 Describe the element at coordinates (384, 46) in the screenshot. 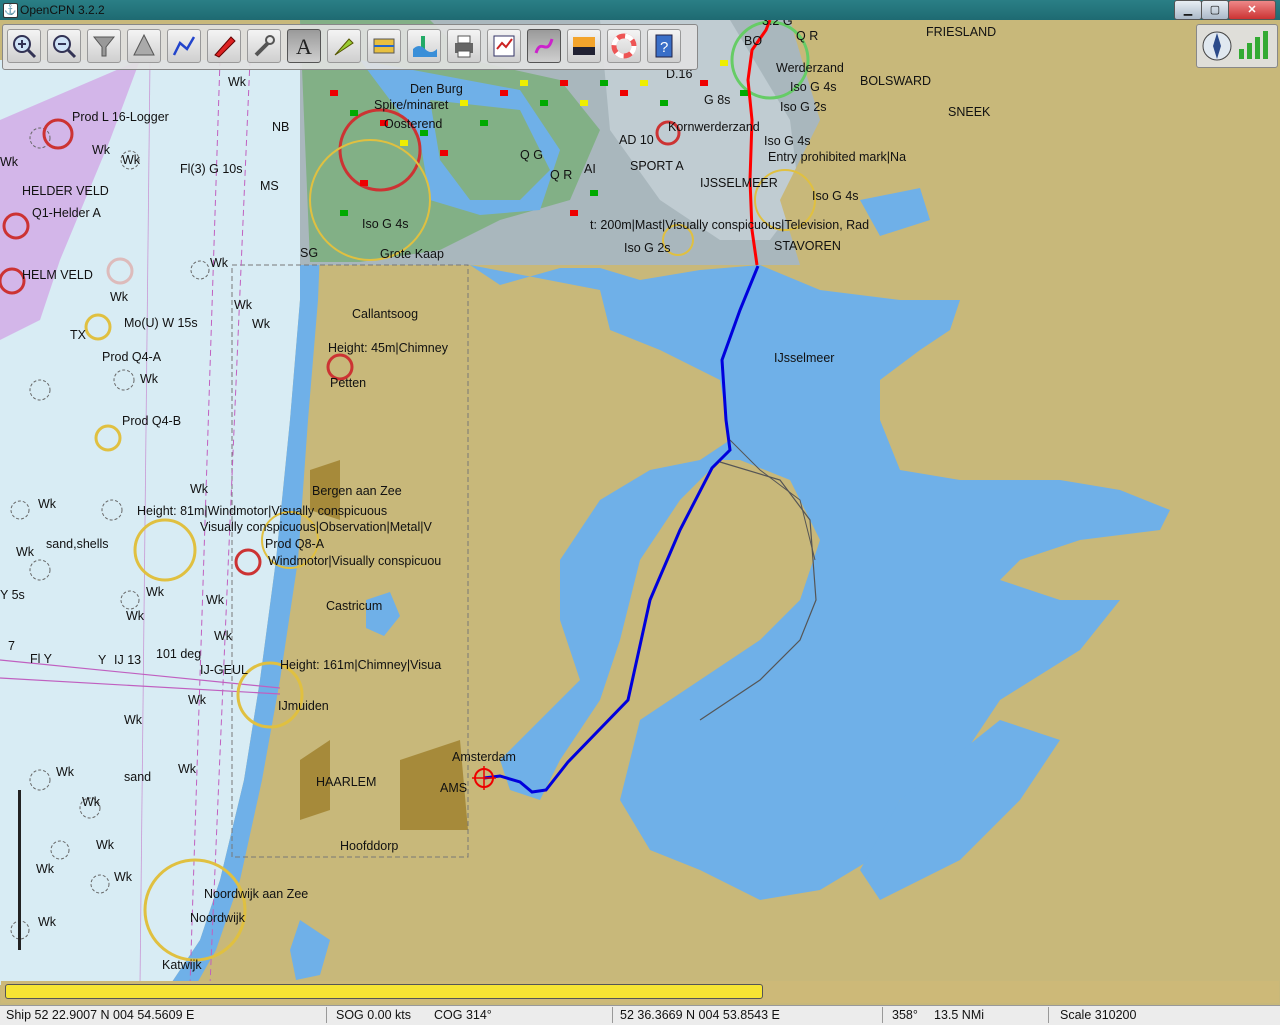

I see `current-button` at that location.